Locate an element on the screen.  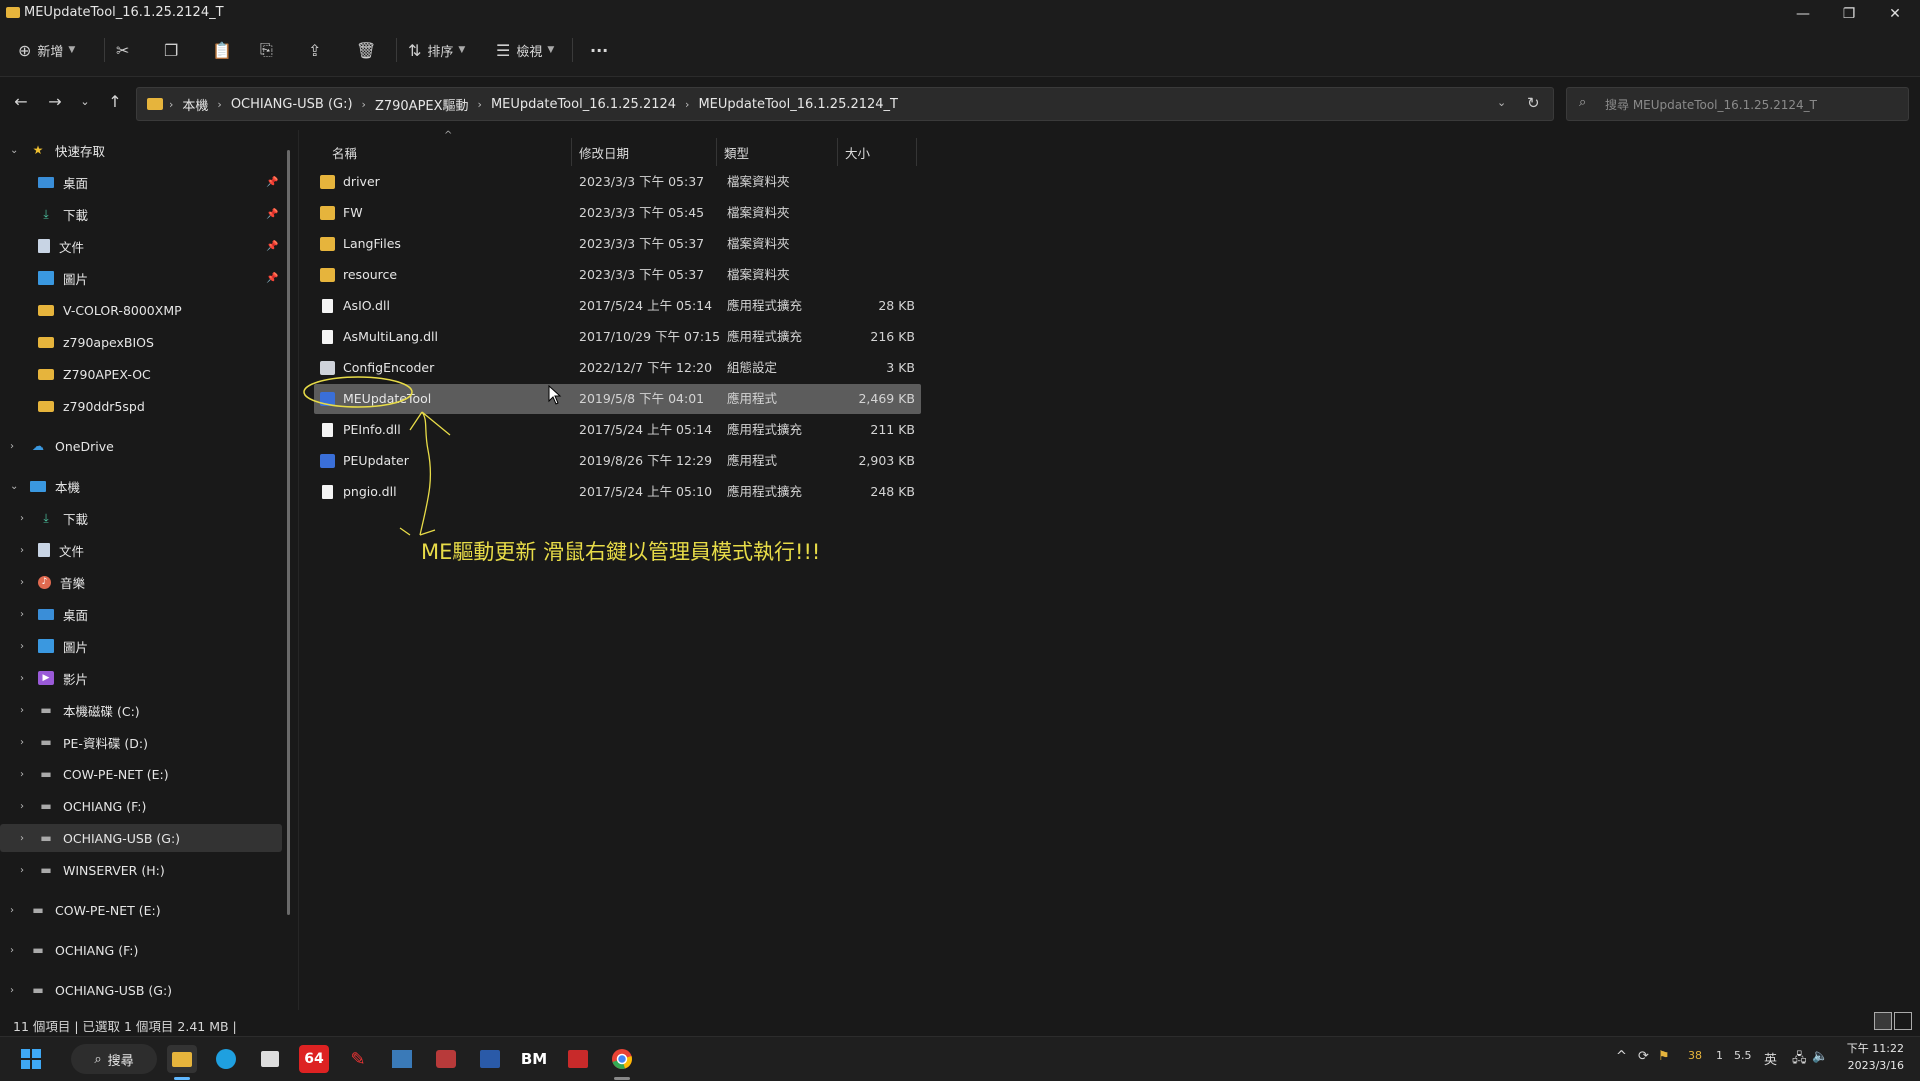
more-button: ··· is located at coordinates (599, 50).